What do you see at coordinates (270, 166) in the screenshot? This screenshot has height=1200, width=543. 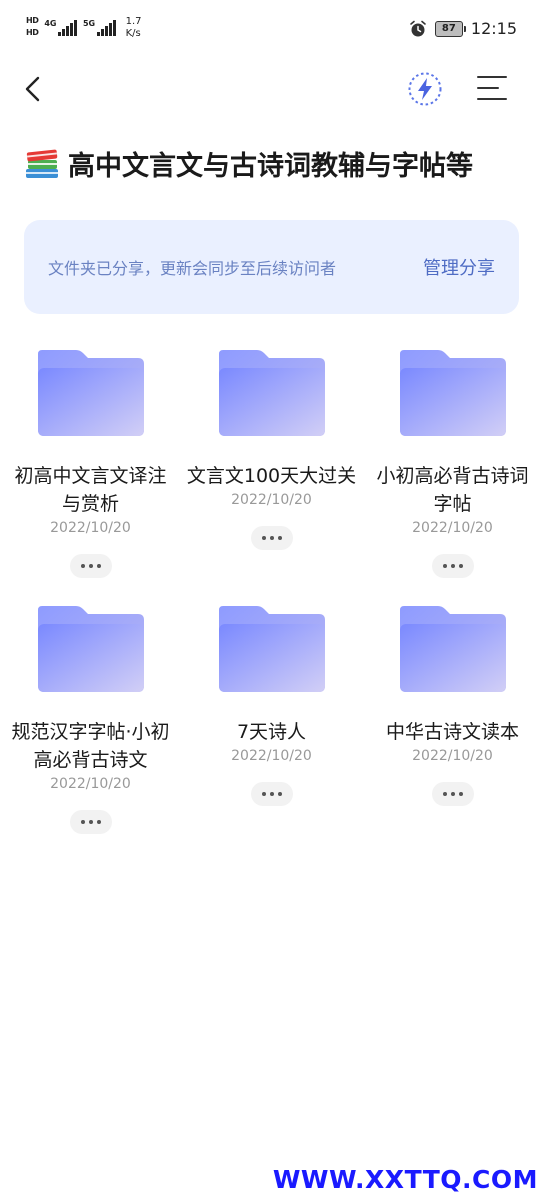 I see `page-title: 高中文言文与古诗词教辅与字帖等` at bounding box center [270, 166].